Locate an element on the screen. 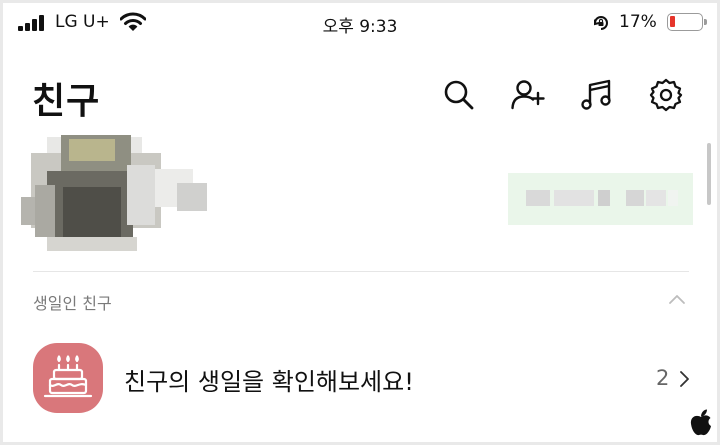  chevron-up-icon is located at coordinates (677, 299).